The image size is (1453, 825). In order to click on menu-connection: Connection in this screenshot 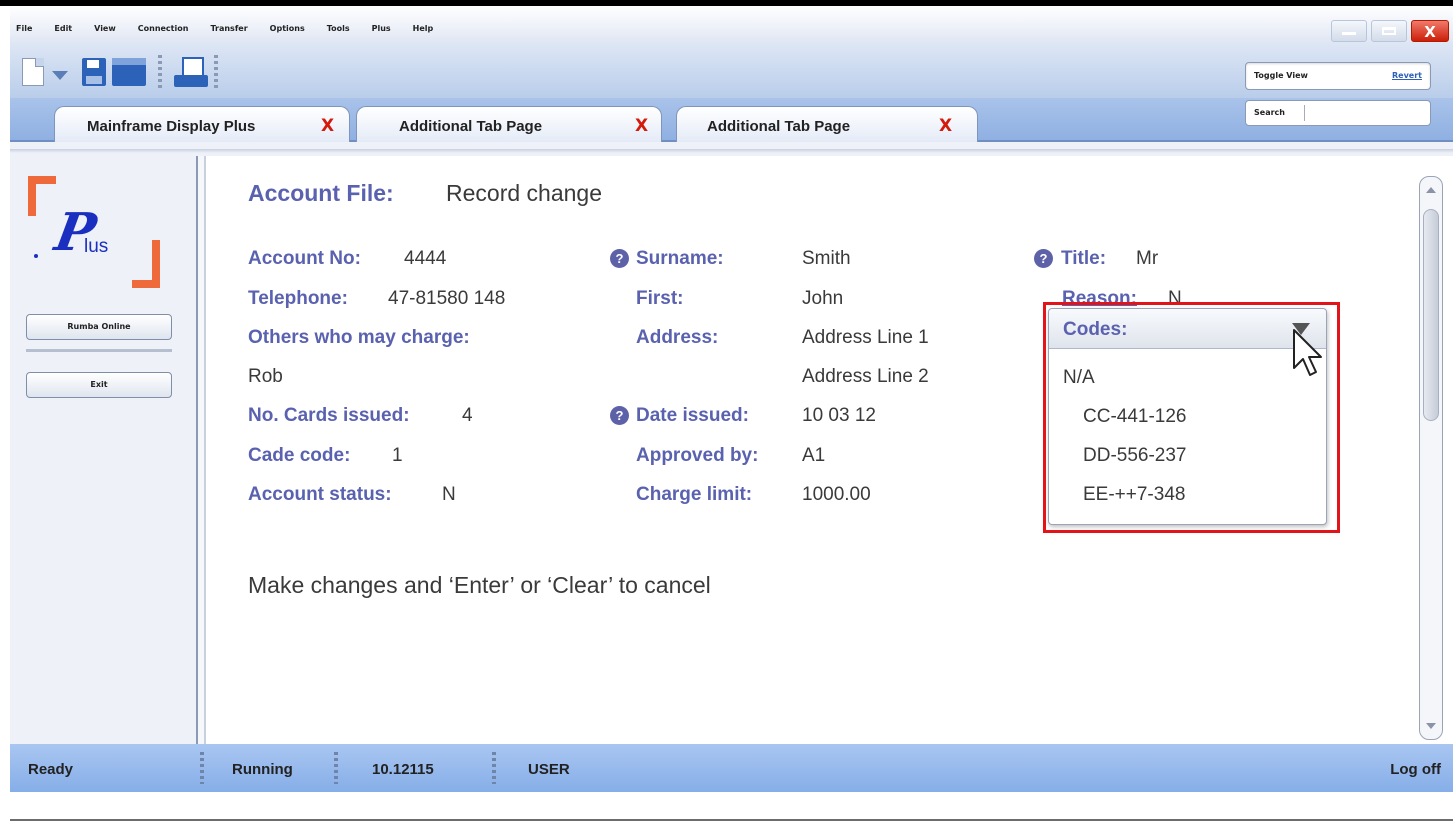, I will do `click(163, 28)`.